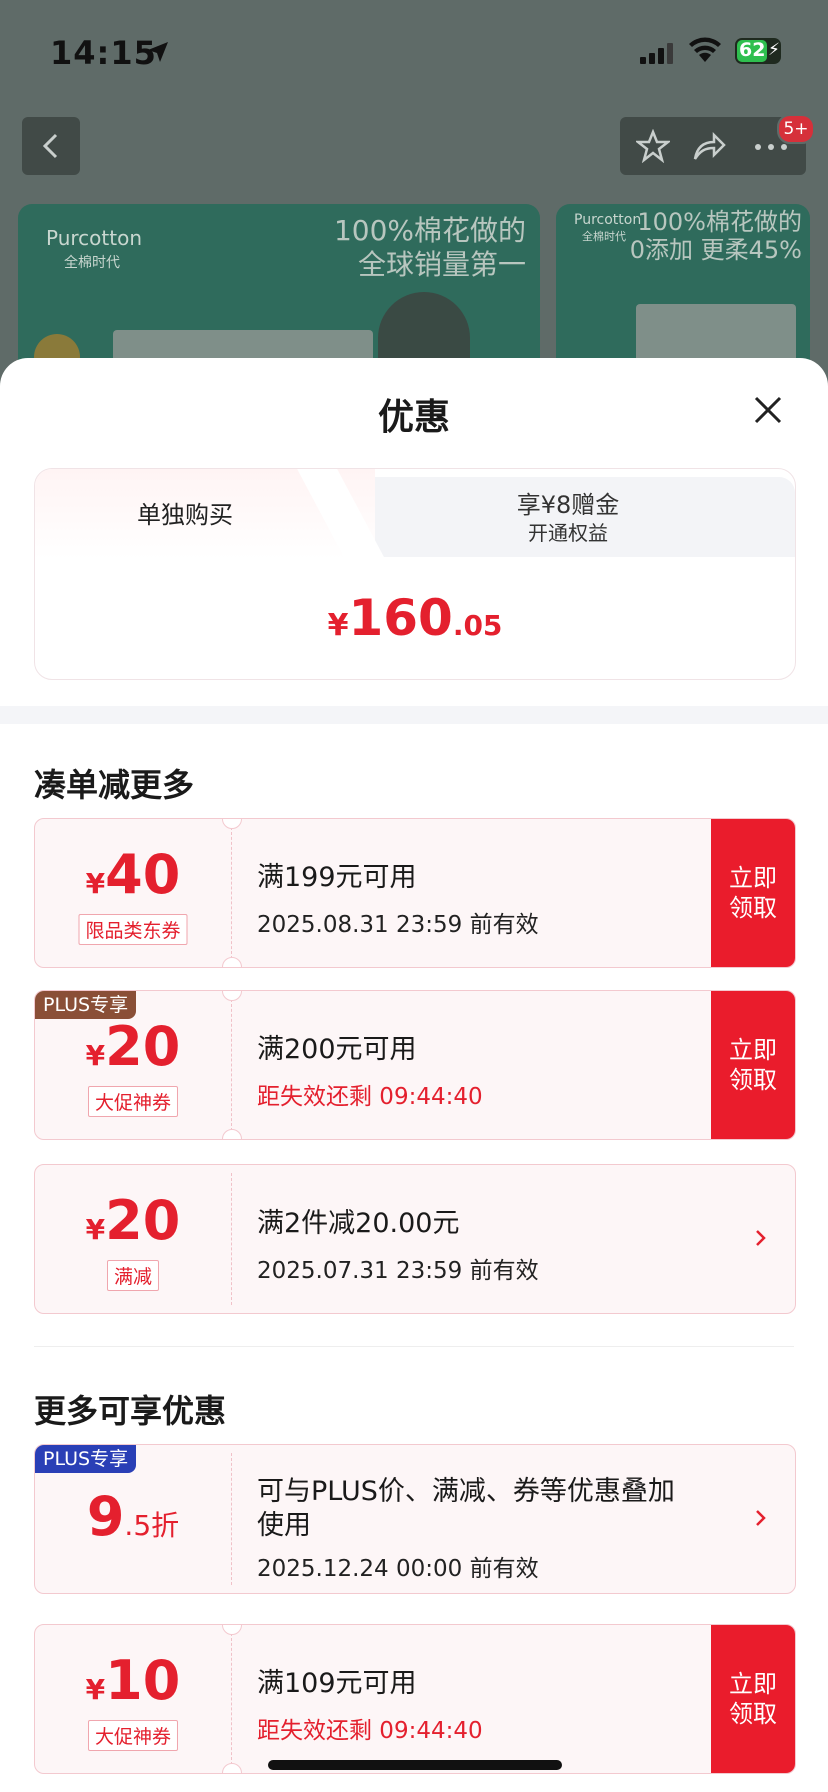  Describe the element at coordinates (709, 146) in the screenshot. I see `share-icon` at that location.